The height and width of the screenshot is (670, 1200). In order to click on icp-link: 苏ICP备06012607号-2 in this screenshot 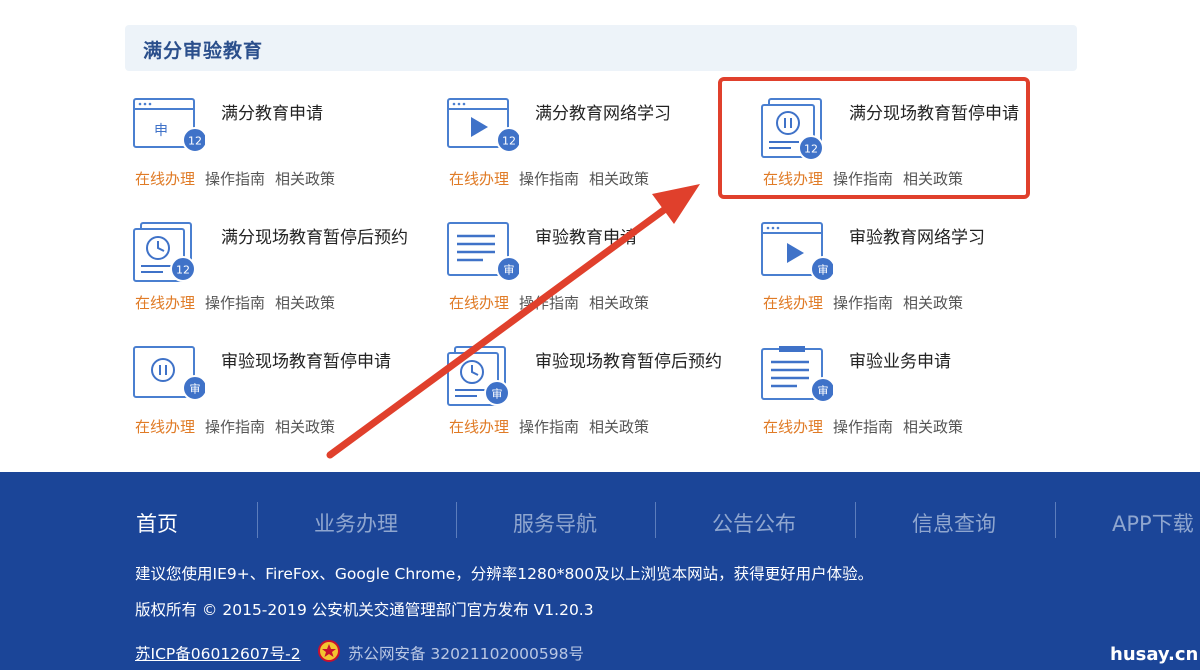, I will do `click(218, 653)`.